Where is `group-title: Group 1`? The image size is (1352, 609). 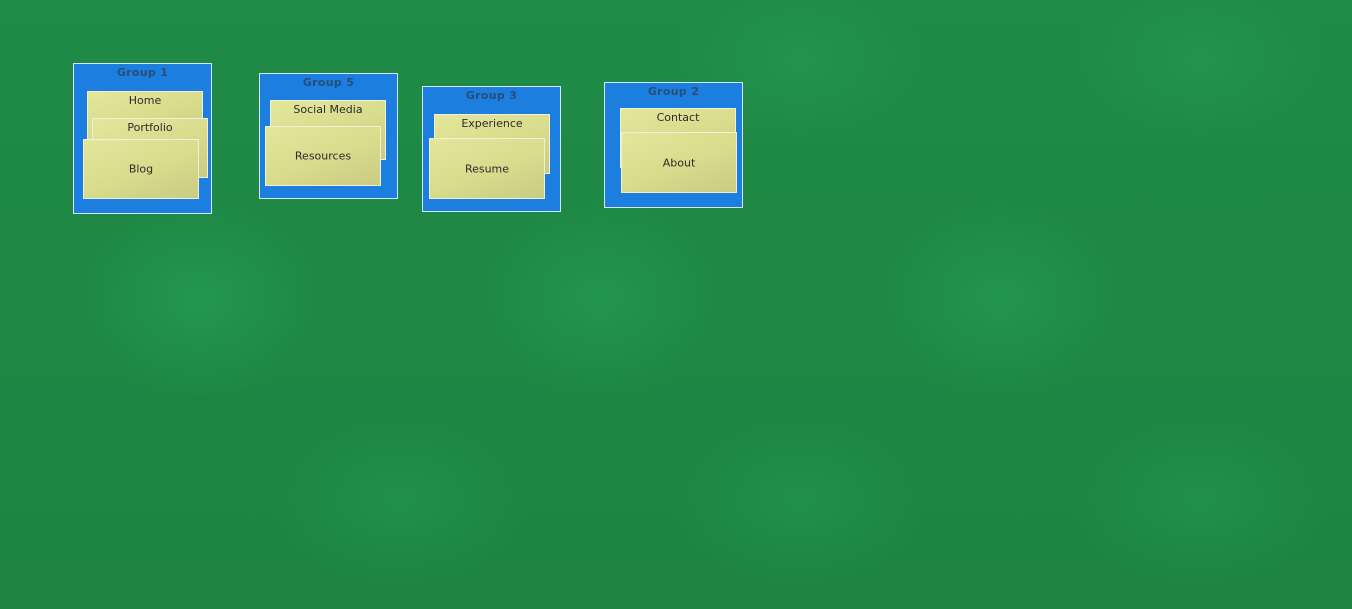 group-title: Group 1 is located at coordinates (142, 72).